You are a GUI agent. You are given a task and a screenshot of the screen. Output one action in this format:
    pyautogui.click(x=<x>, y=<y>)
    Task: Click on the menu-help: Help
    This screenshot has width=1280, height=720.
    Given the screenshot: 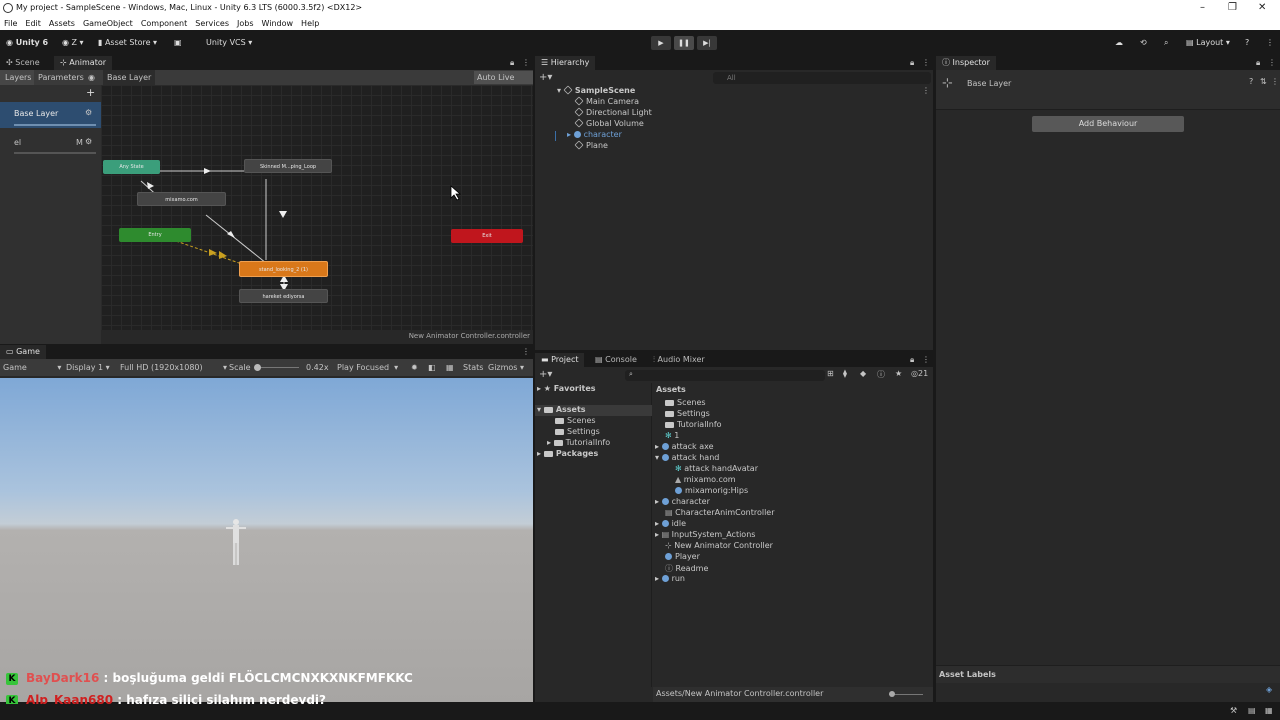 What is the action you would take?
    pyautogui.click(x=310, y=23)
    